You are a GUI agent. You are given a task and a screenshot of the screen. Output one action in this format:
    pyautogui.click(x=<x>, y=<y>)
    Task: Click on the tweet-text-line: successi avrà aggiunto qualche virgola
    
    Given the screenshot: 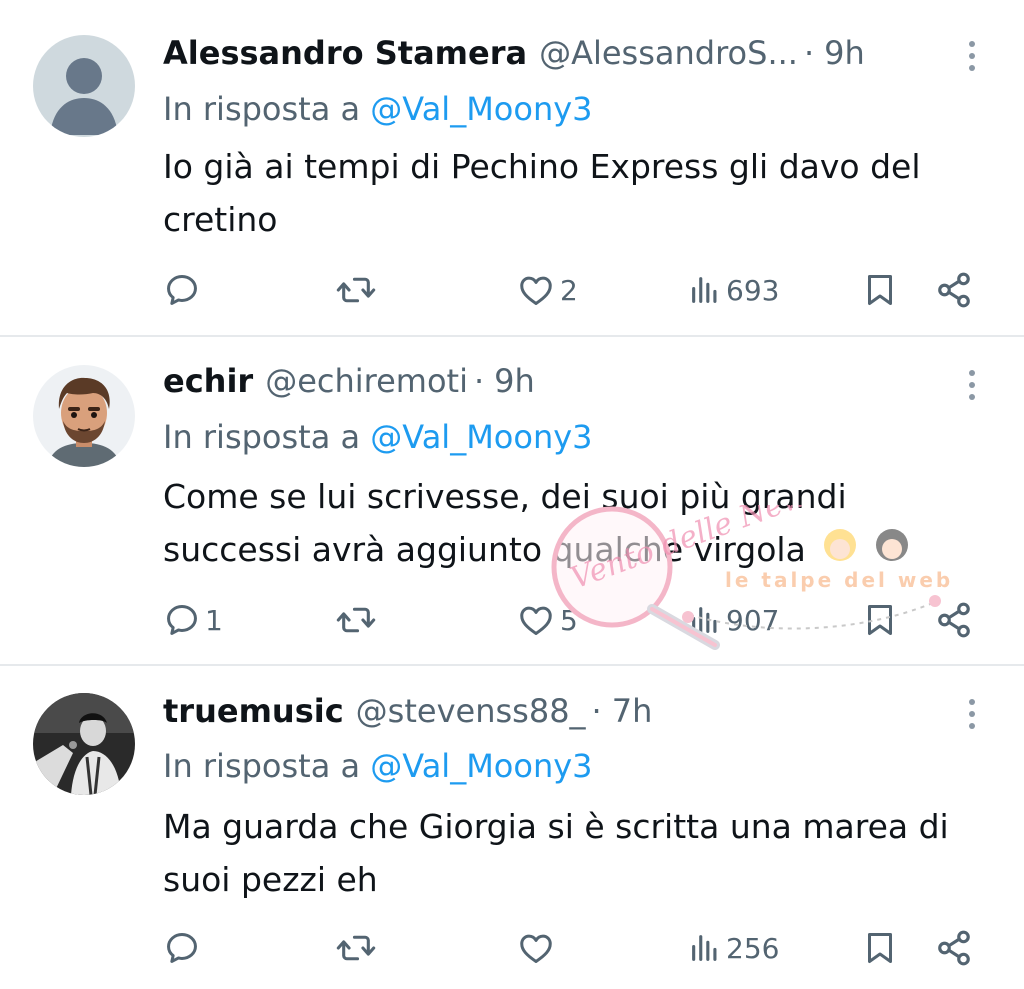 What is the action you would take?
    pyautogui.click(x=484, y=549)
    